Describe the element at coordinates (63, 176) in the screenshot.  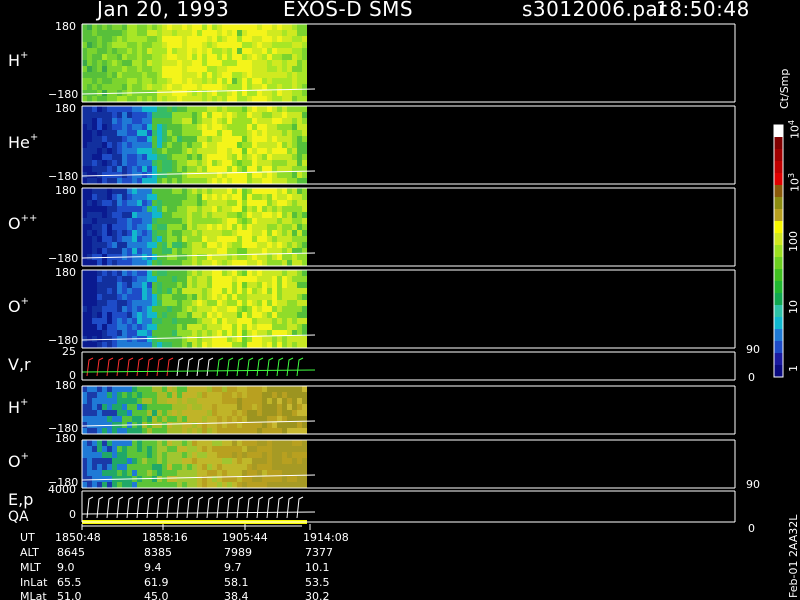
I see `y-tick-bottom: −180` at that location.